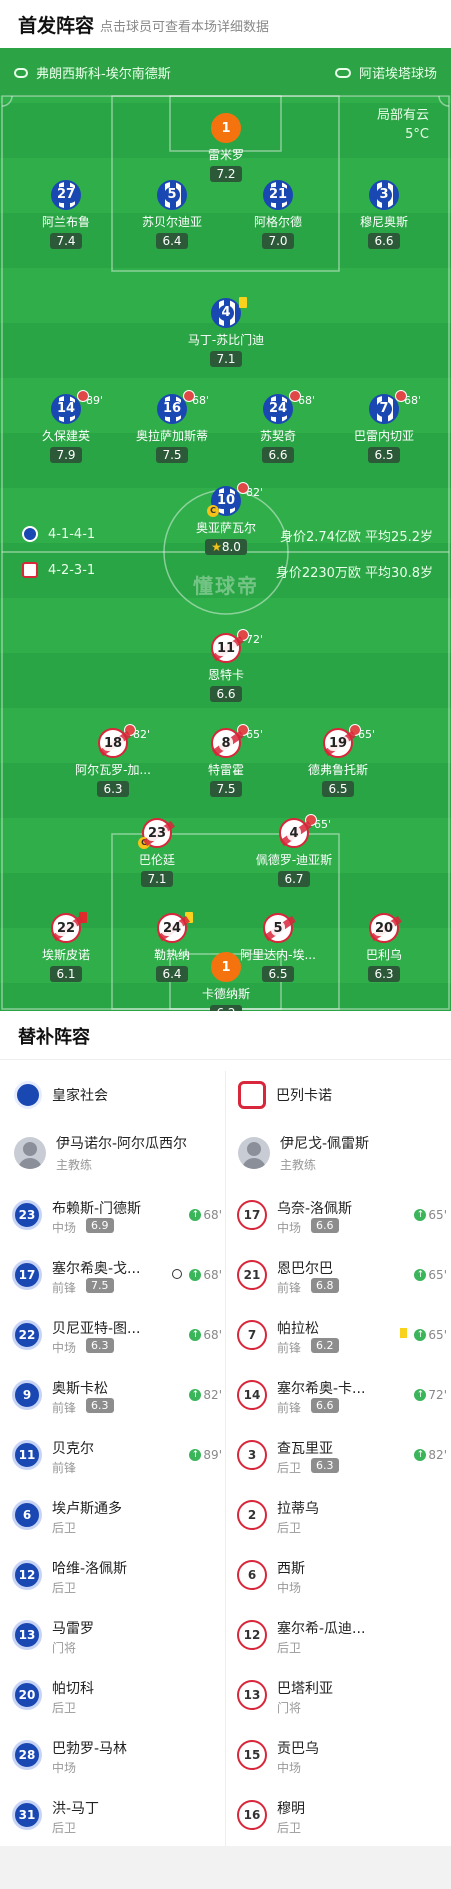 The height and width of the screenshot is (1889, 451). Describe the element at coordinates (66, 195) in the screenshot. I see `shirt-icon: 27` at that location.